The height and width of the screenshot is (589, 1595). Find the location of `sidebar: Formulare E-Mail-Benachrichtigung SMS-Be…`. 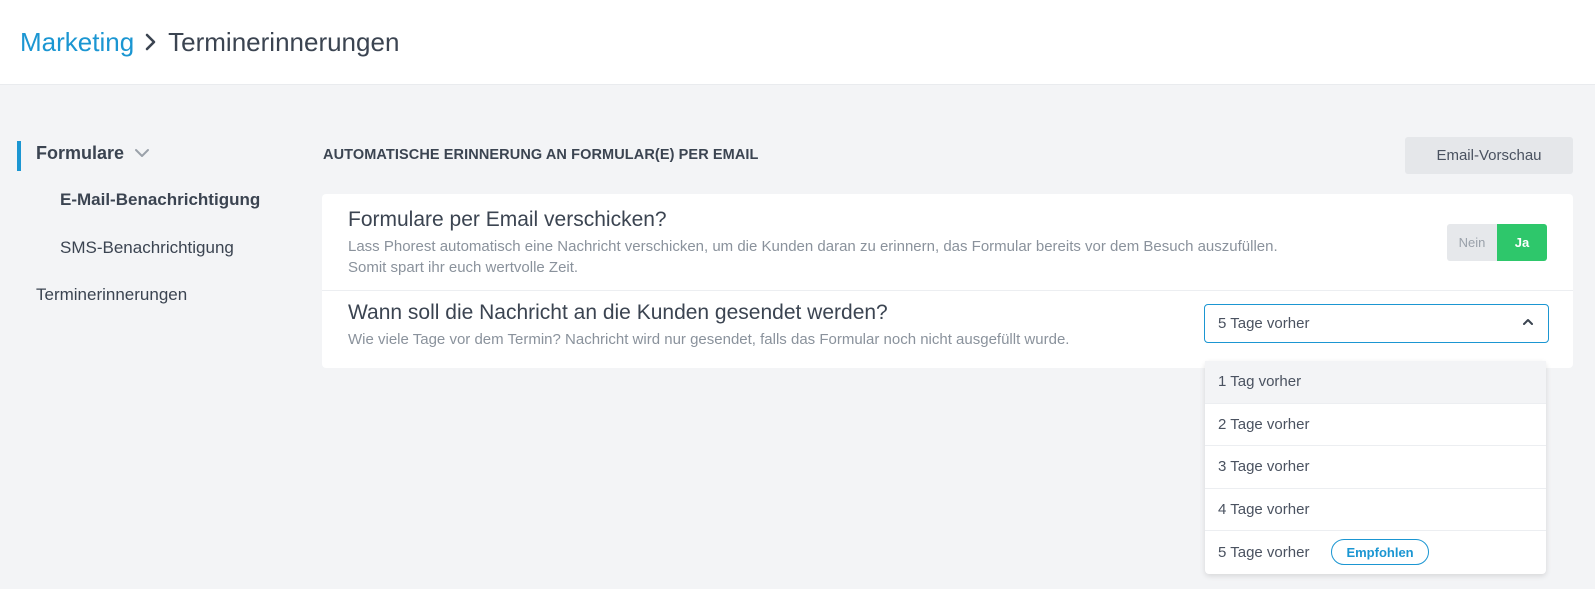

sidebar: Formulare E-Mail-Benachrichtigung SMS-Be… is located at coordinates (150, 224).